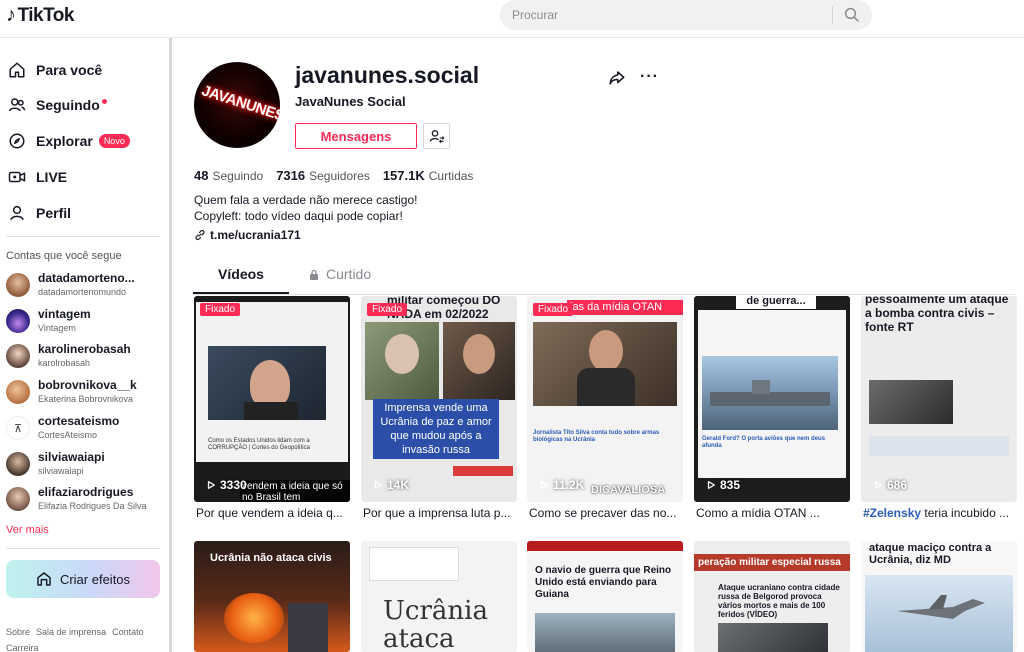  What do you see at coordinates (71, 632) in the screenshot?
I see `footer-link-press: Sala de imprensa` at bounding box center [71, 632].